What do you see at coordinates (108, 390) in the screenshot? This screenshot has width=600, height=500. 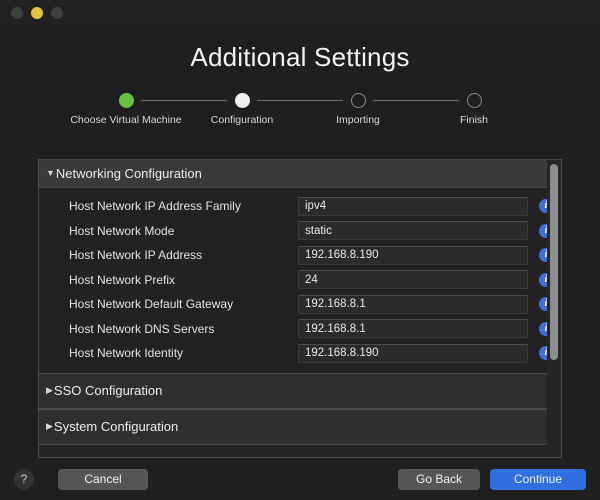 I see `section-title: SSO Configuration` at bounding box center [108, 390].